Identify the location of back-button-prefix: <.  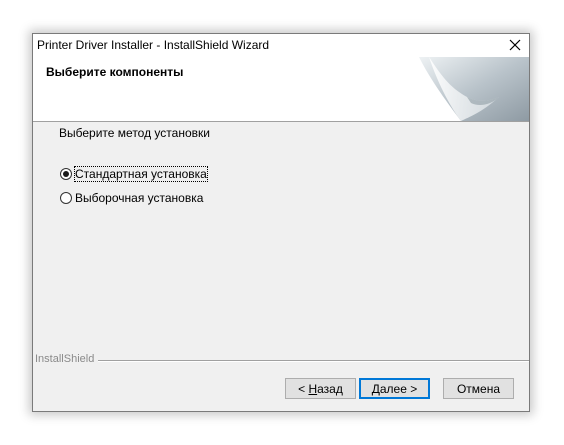
(303, 388).